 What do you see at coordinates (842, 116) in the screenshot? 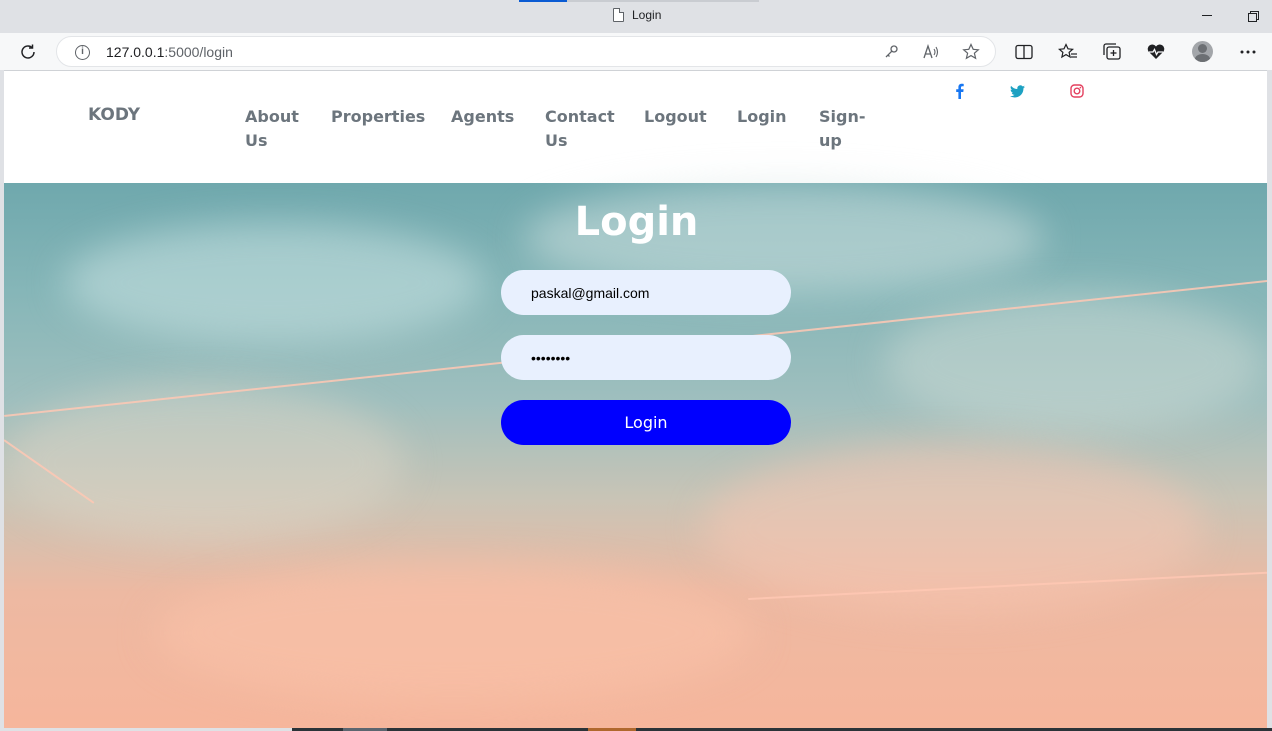
I see `nav-sign-up-line1: Sign-` at bounding box center [842, 116].